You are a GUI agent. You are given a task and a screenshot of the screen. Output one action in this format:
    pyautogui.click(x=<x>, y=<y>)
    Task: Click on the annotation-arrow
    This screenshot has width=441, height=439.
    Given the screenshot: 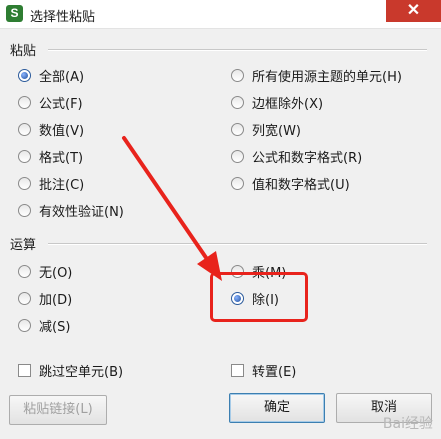 What is the action you would take?
    pyautogui.click(x=172, y=208)
    